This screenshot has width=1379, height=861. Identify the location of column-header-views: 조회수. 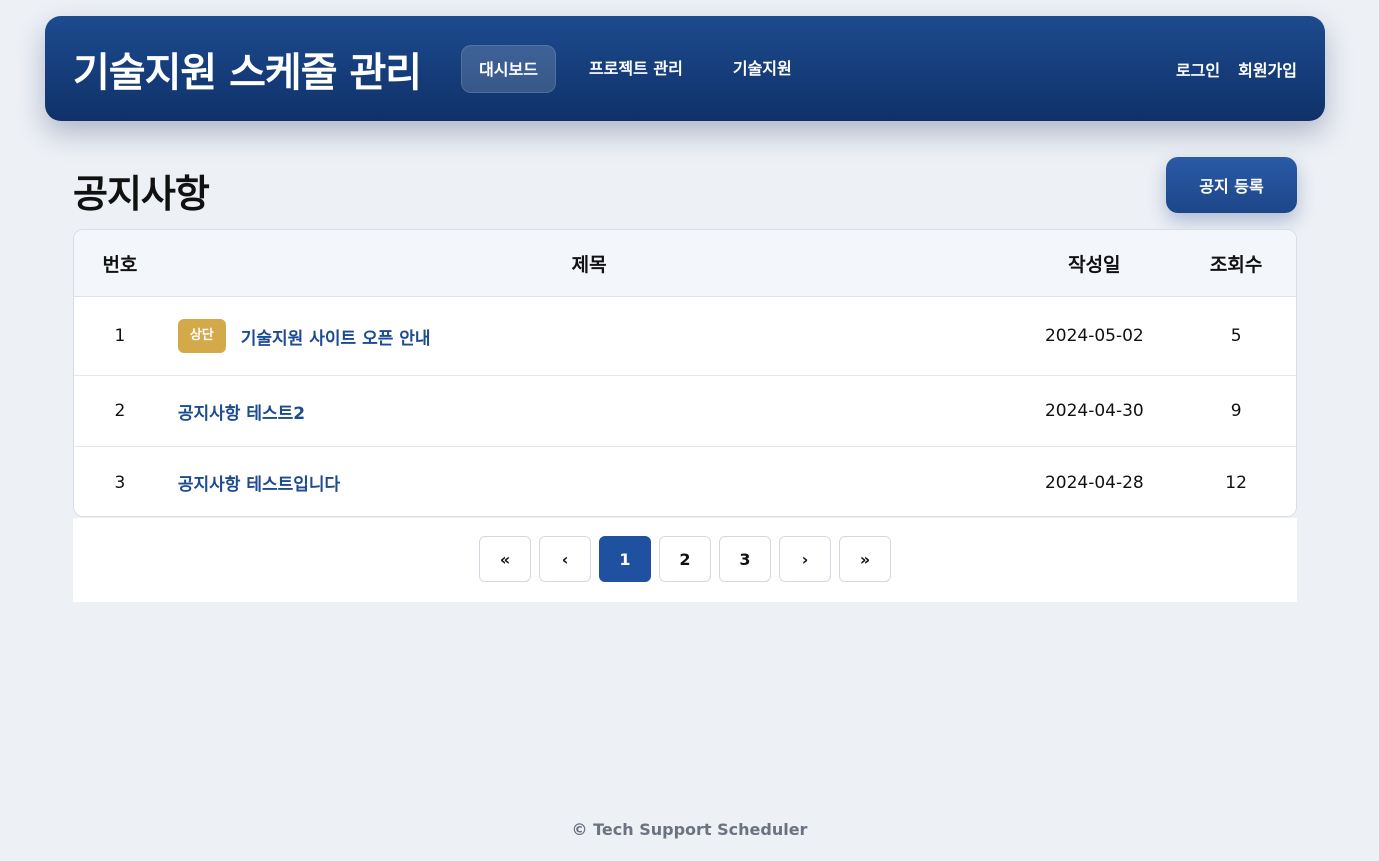
(1236, 264).